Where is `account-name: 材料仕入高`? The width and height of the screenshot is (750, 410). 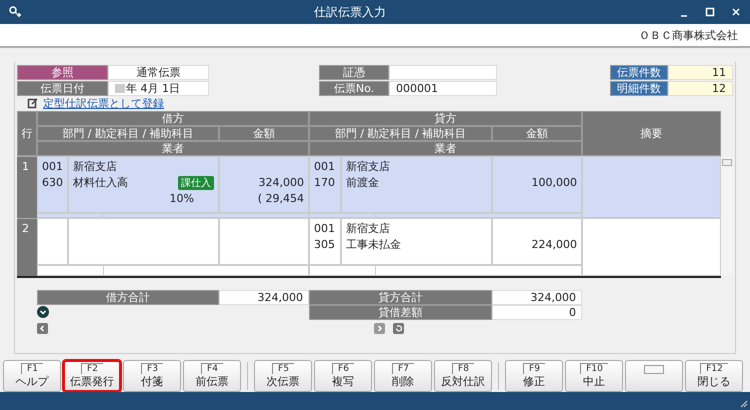 account-name: 材料仕入高 is located at coordinates (100, 182).